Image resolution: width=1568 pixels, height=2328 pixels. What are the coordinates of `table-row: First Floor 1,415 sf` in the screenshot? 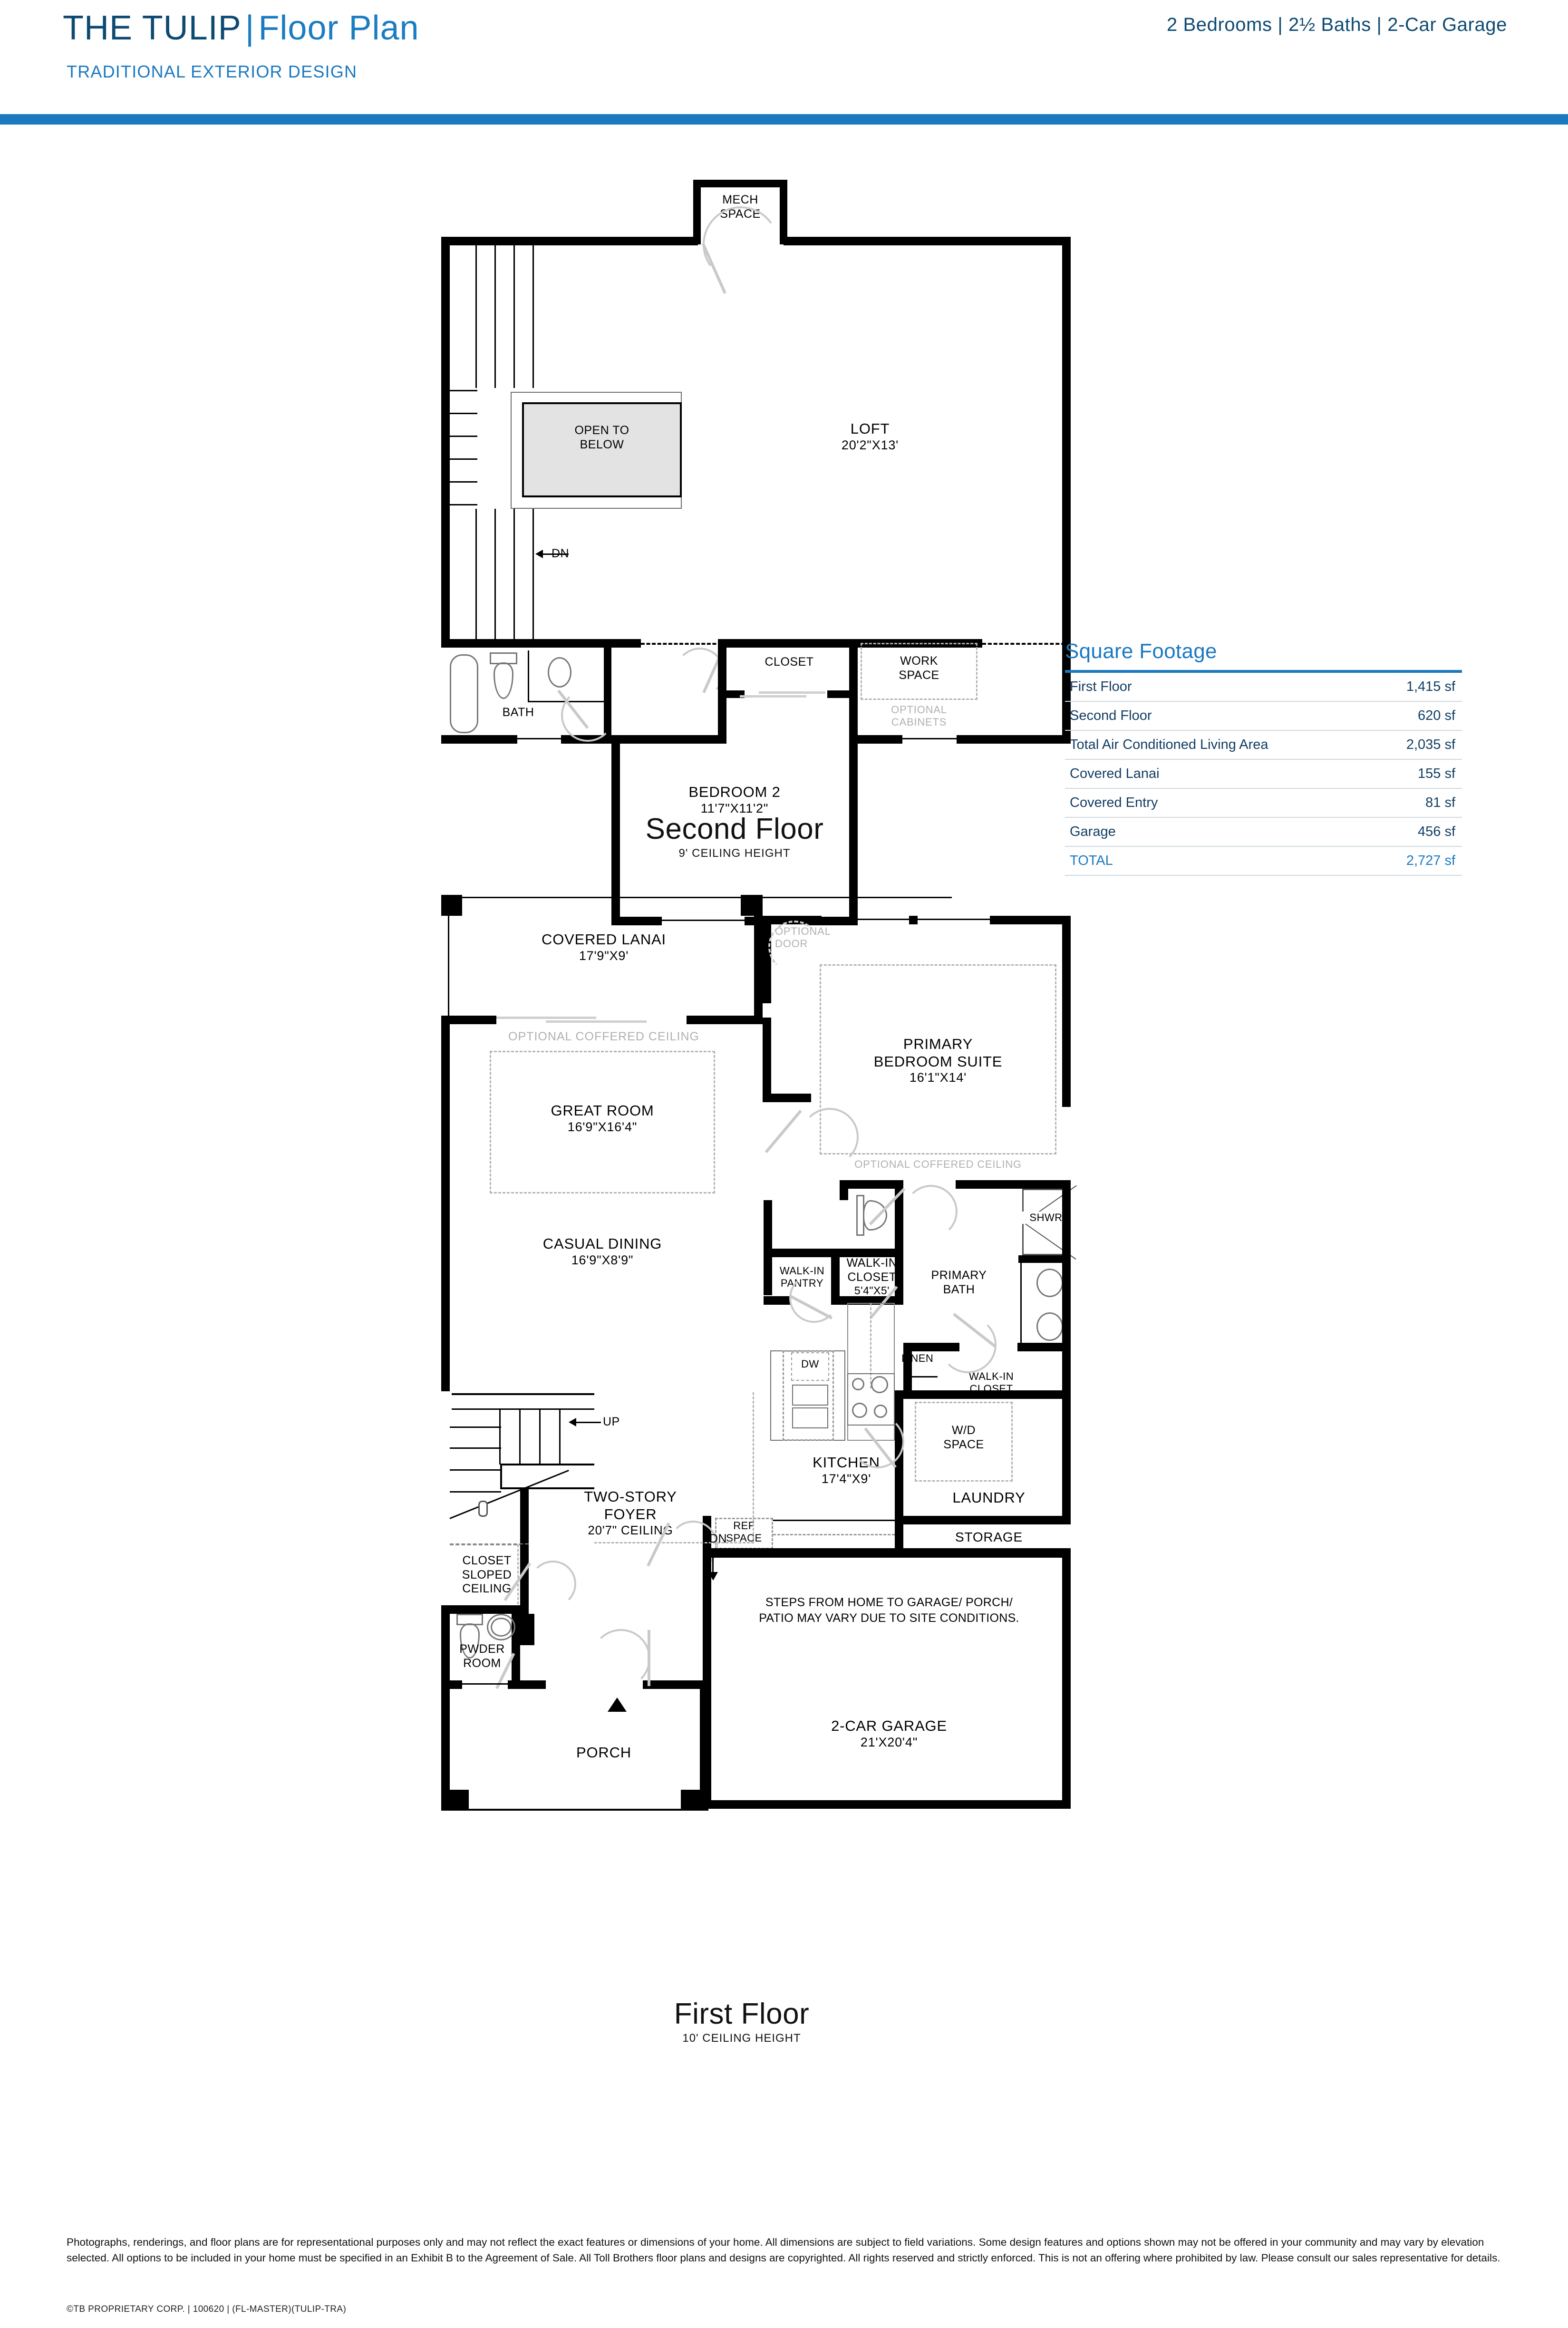 It's located at (1263, 687).